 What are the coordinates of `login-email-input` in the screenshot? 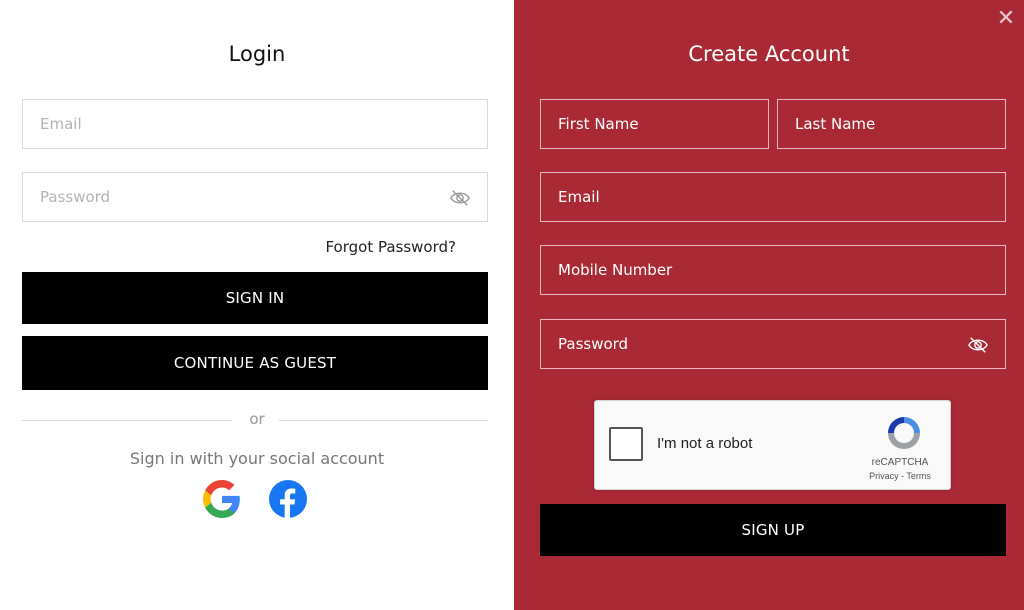 It's located at (255, 124).